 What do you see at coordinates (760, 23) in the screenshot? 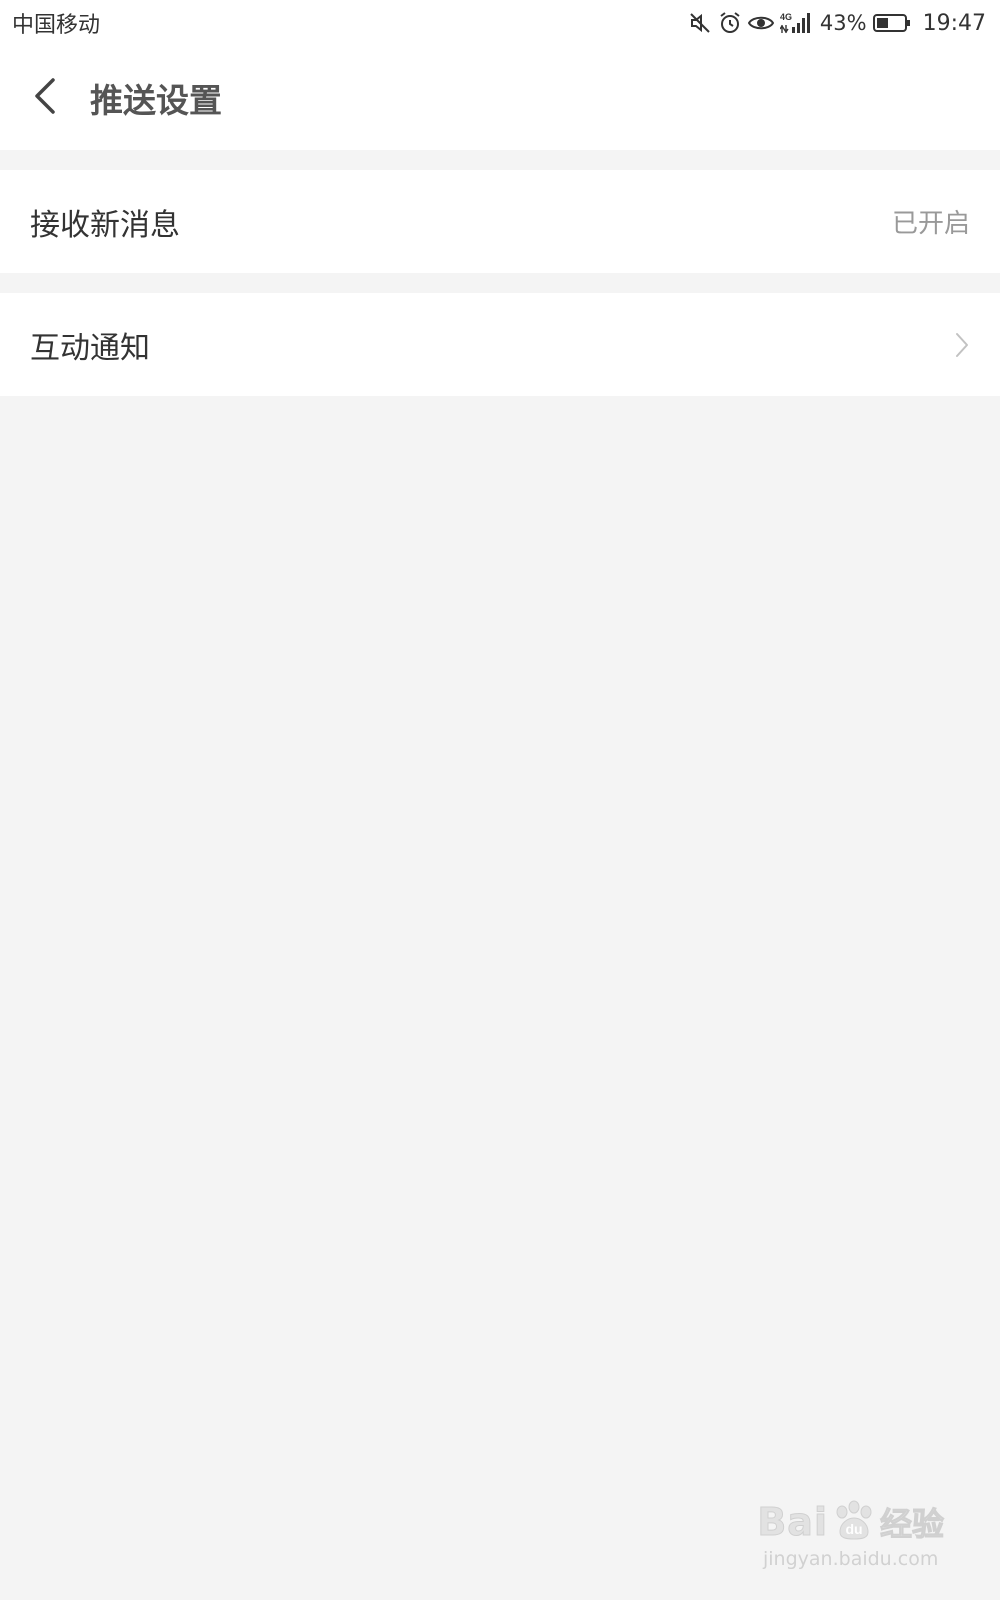
I see `eye-icon` at bounding box center [760, 23].